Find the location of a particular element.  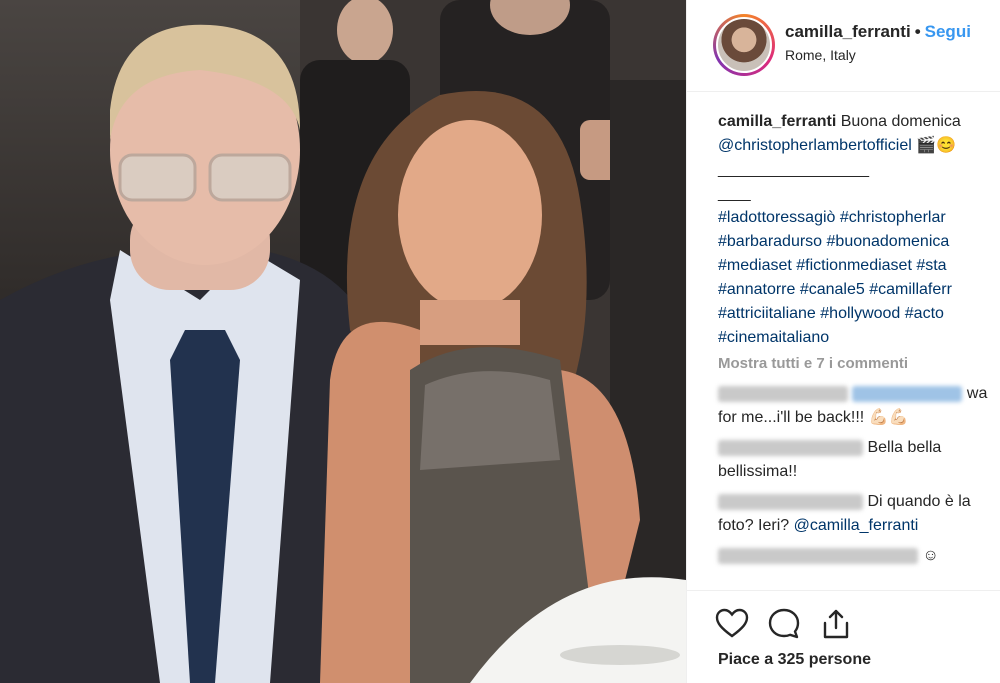

blurred-mention is located at coordinates (907, 393).